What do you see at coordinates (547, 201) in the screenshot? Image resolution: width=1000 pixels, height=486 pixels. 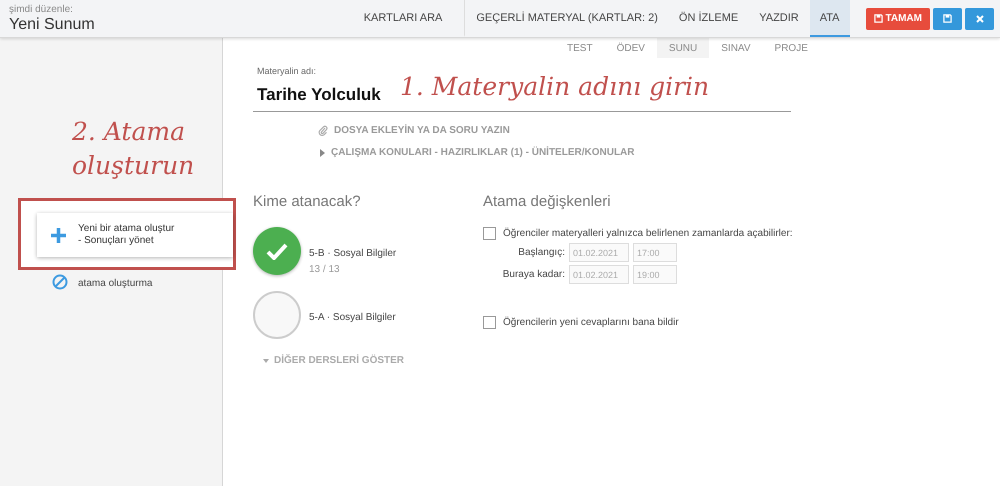 I see `section-heading: Atama değişkenleri` at bounding box center [547, 201].